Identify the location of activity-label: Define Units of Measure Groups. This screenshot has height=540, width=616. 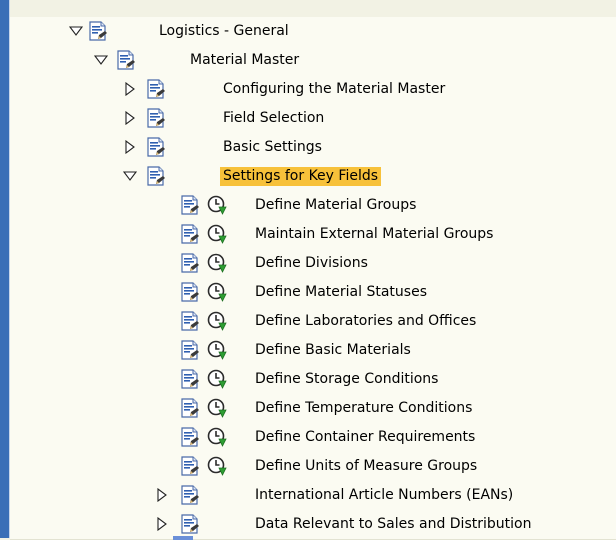
(366, 466).